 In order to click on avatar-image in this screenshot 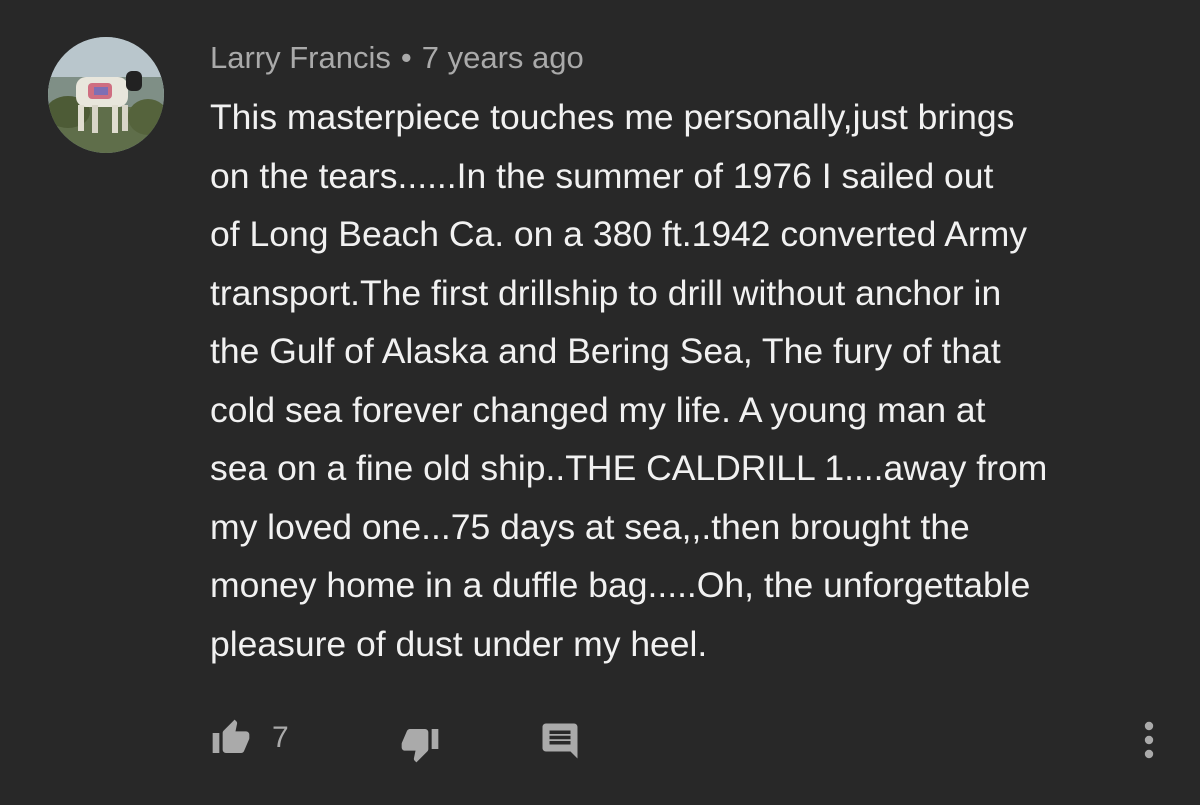, I will do `click(106, 95)`.